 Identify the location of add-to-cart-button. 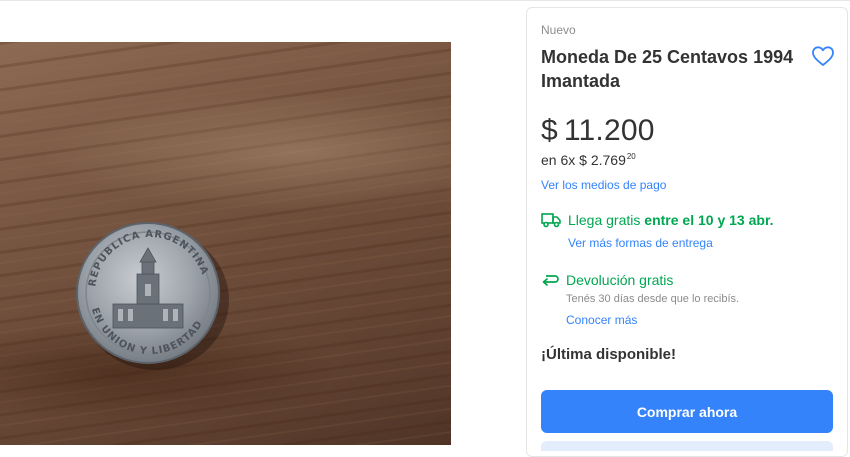
(687, 446).